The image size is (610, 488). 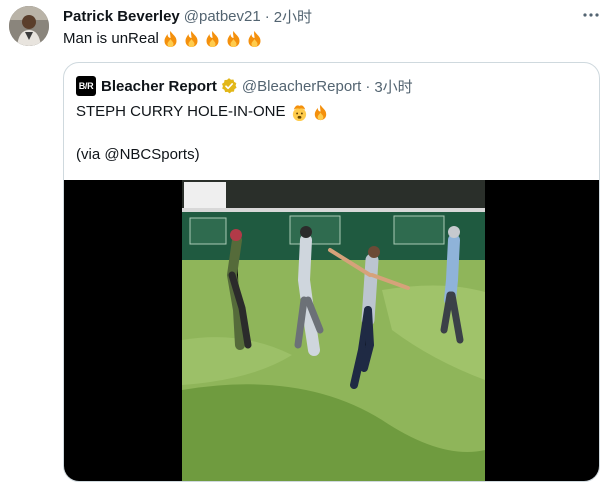 What do you see at coordinates (591, 15) in the screenshot?
I see `more-icon` at bounding box center [591, 15].